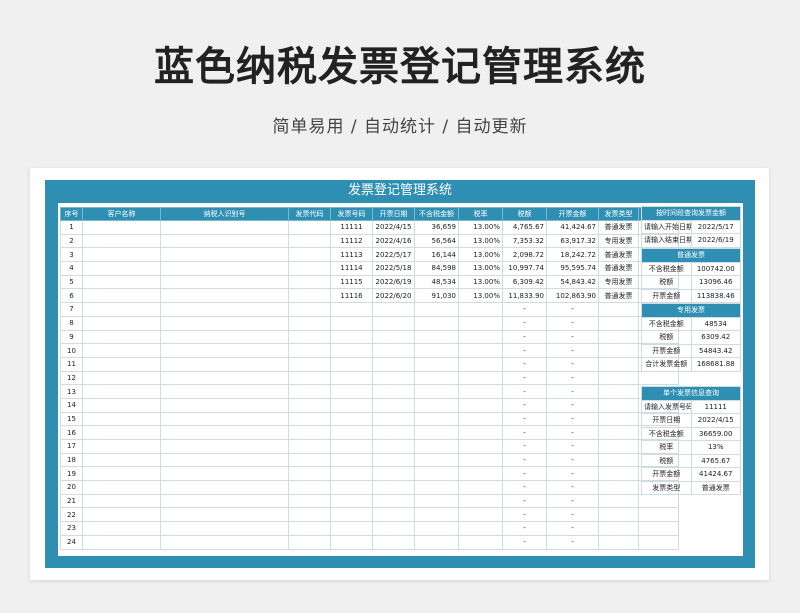 Image resolution: width=800 pixels, height=613 pixels. What do you see at coordinates (71, 528) in the screenshot?
I see `cell-no: 23` at bounding box center [71, 528].